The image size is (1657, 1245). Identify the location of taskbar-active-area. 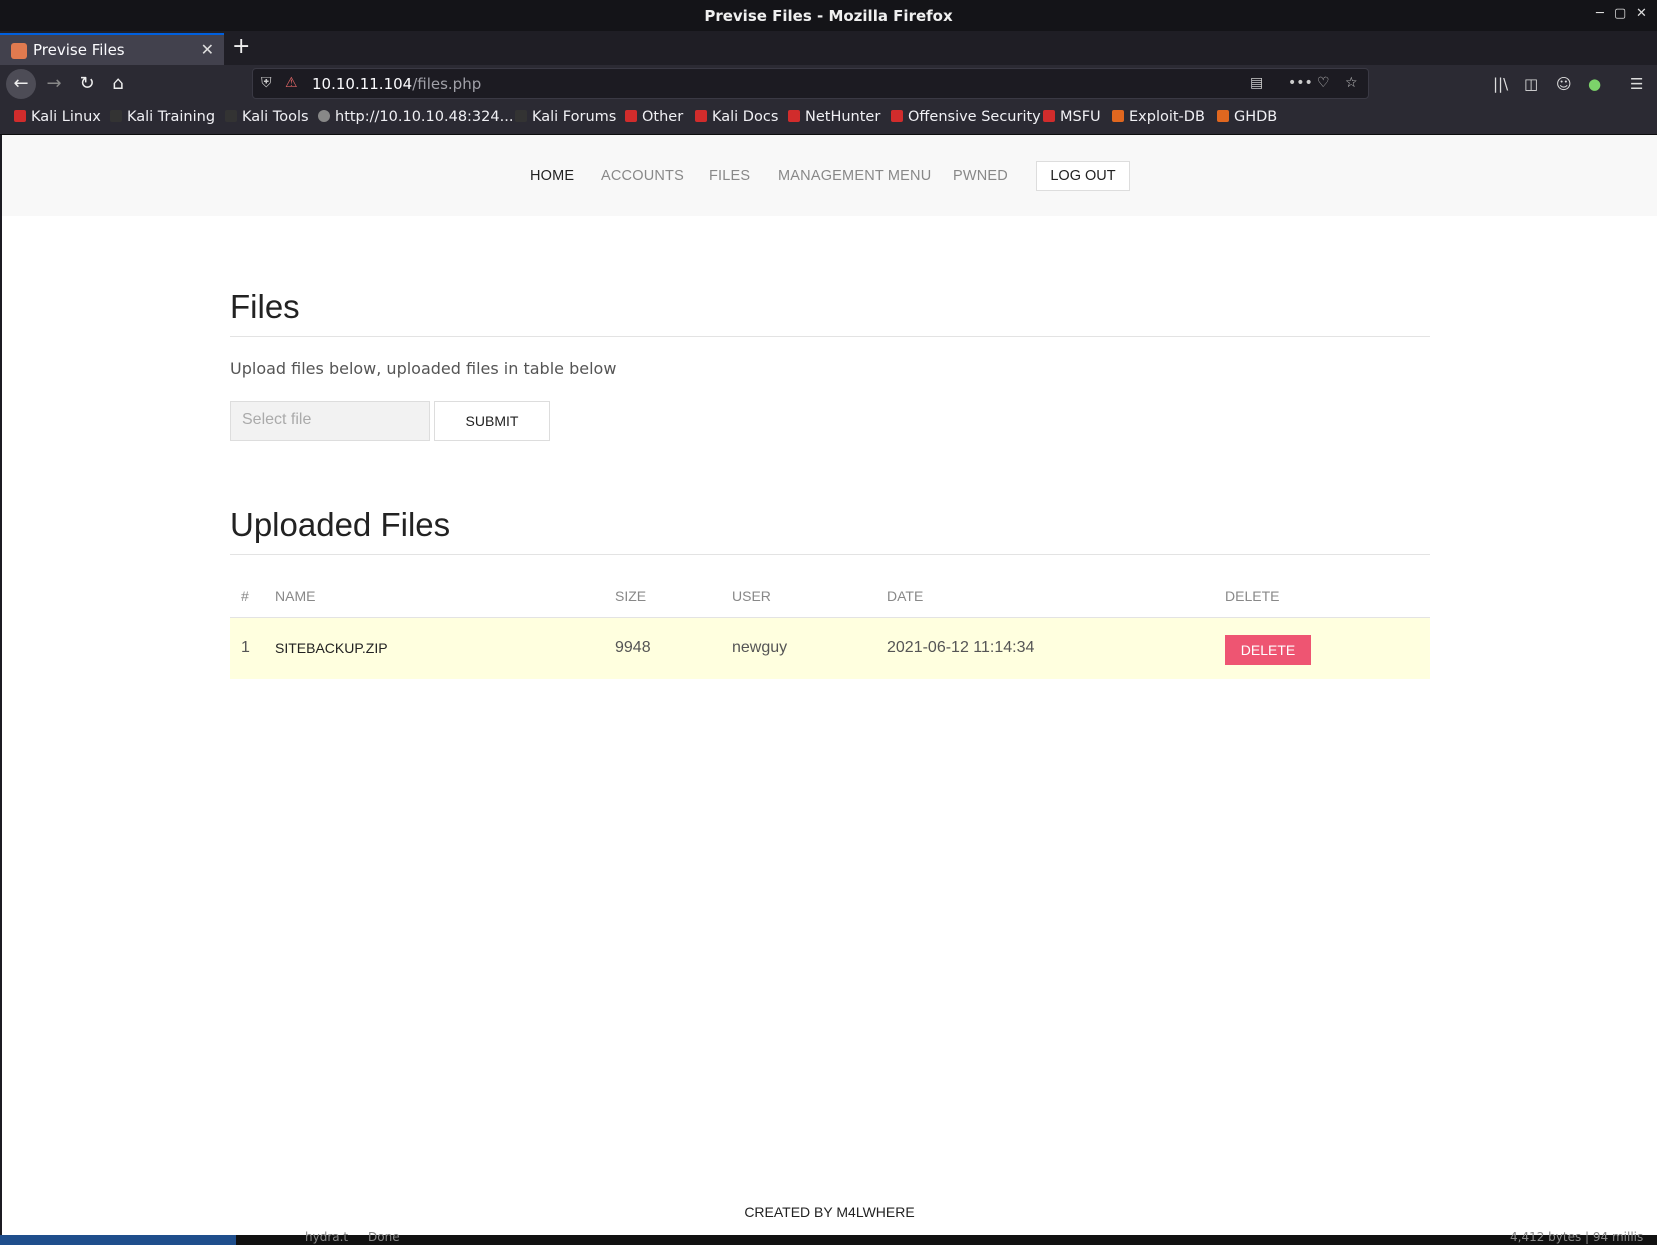
(118, 1240).